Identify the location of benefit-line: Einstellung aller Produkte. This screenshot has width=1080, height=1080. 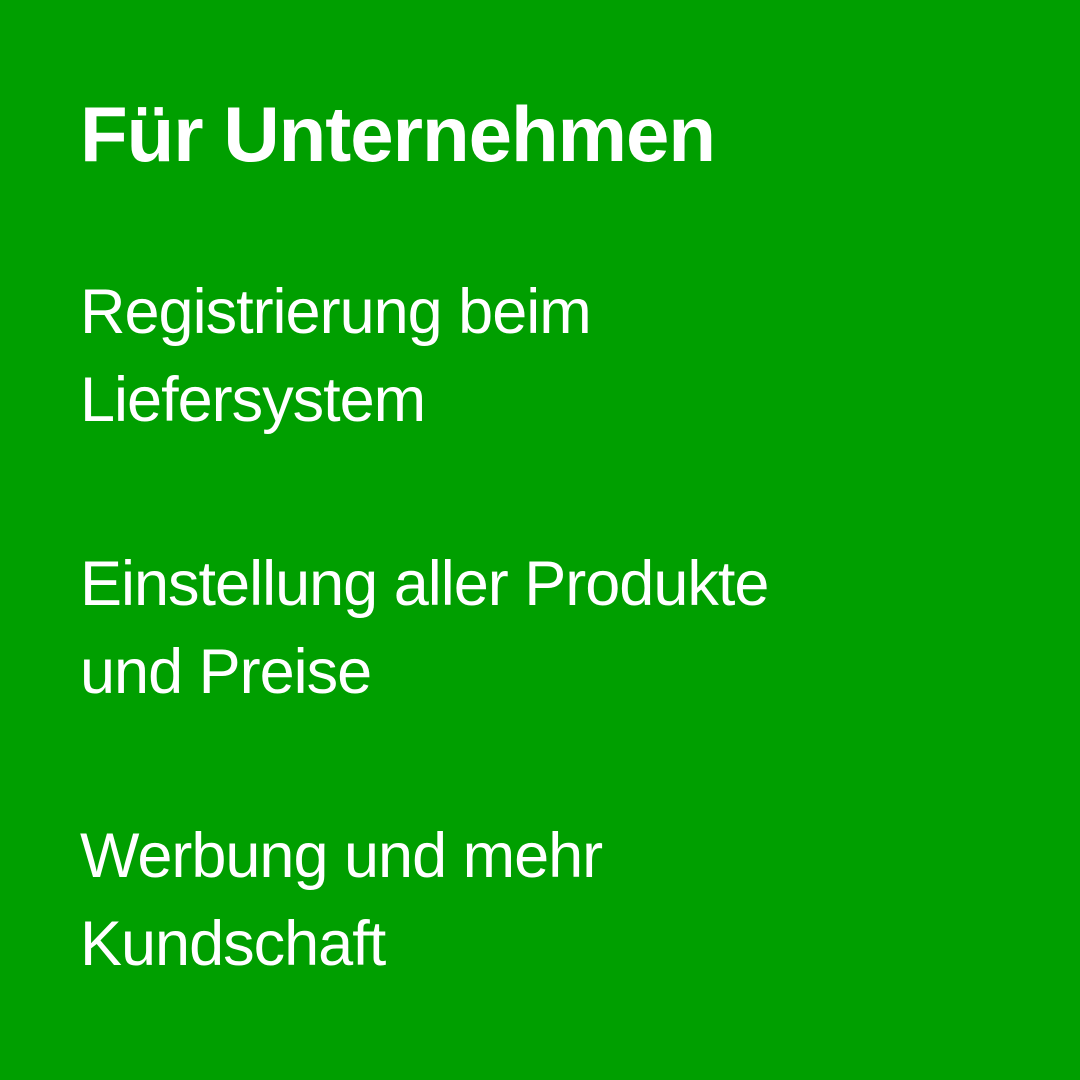
(424, 584).